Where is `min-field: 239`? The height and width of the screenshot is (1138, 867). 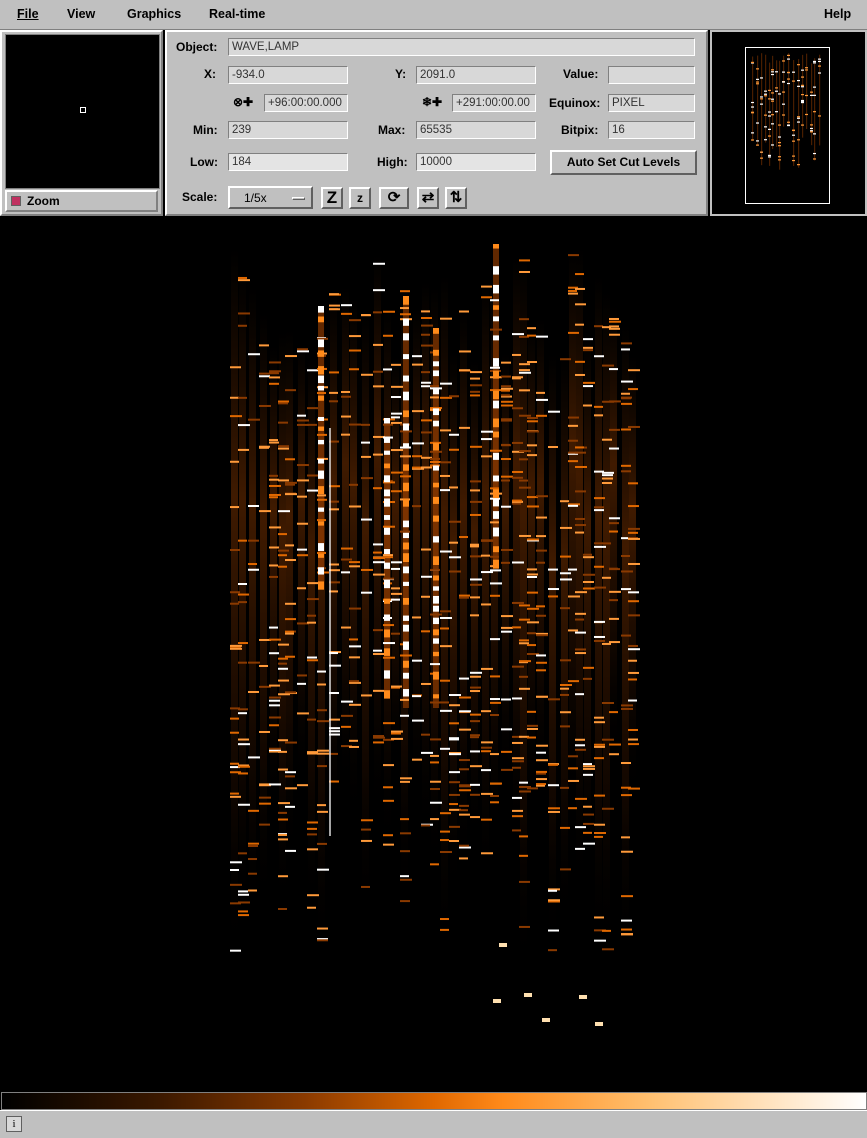
min-field: 239 is located at coordinates (288, 130).